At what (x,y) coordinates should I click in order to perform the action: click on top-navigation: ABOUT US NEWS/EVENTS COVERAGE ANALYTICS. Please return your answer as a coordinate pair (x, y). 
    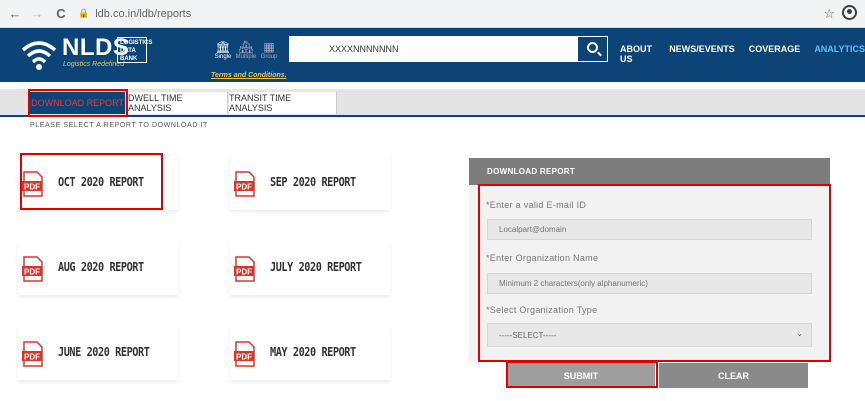
    Looking at the image, I should click on (742, 54).